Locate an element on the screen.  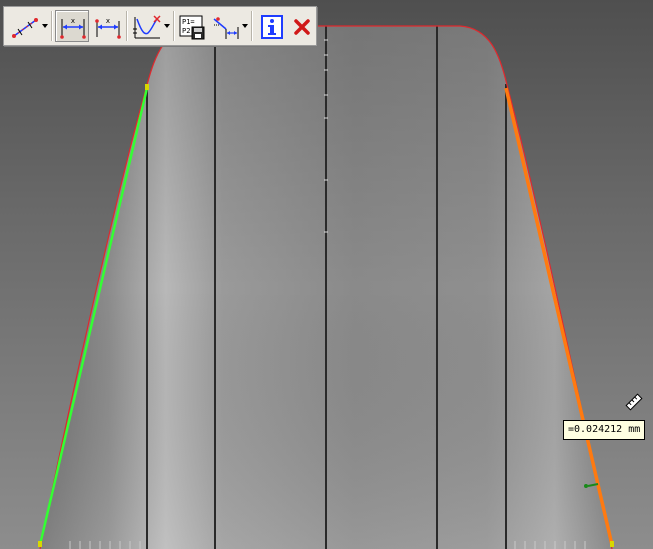
angle-measure-icon is located at coordinates (226, 28).